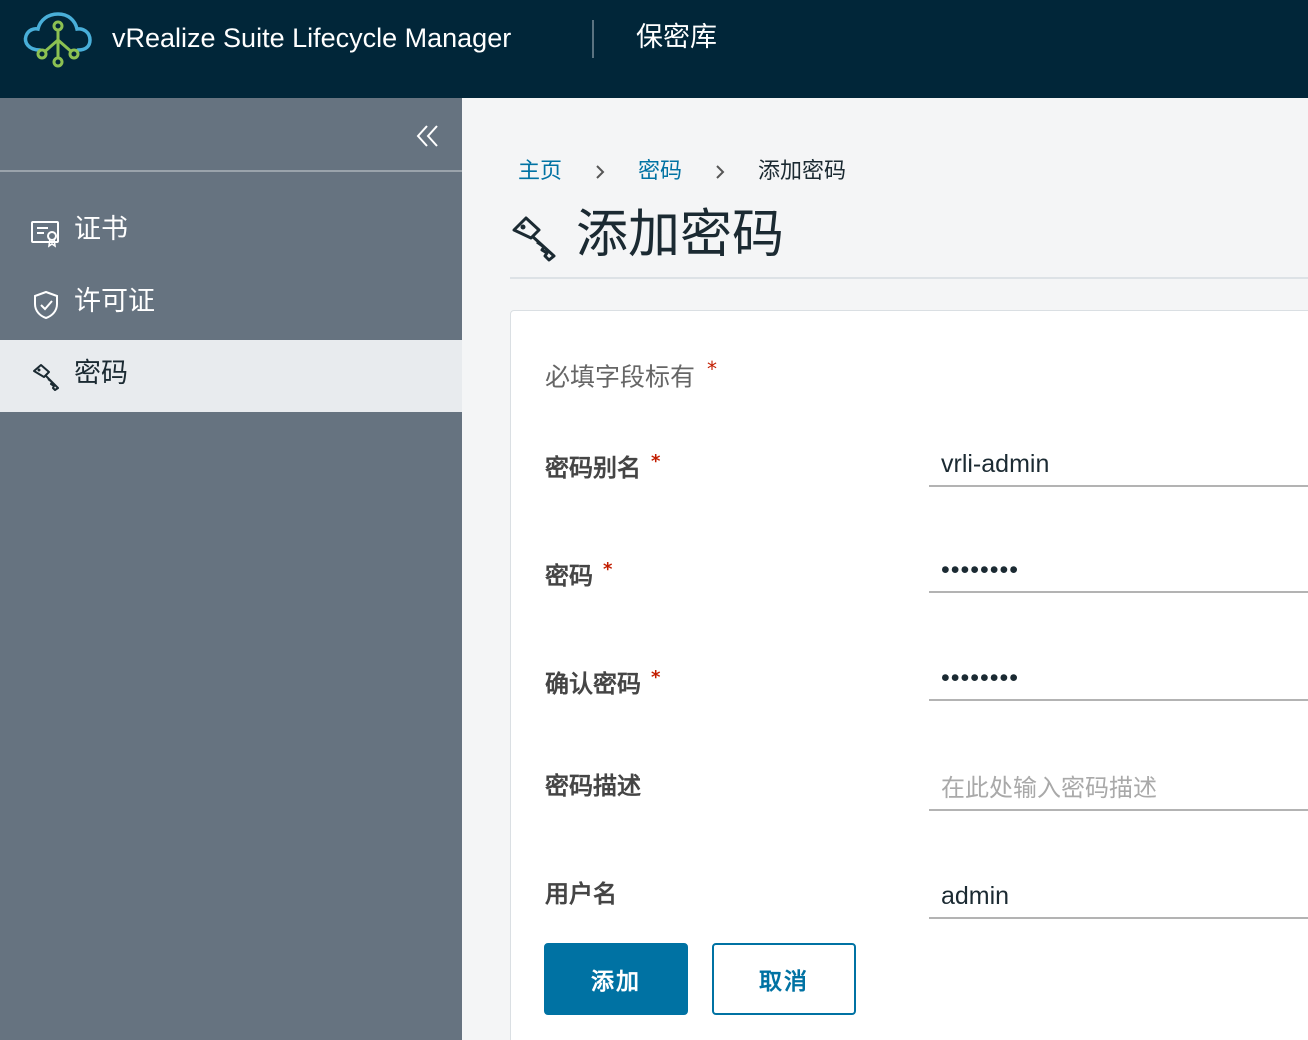  I want to click on label-text: 密码别名, so click(593, 468).